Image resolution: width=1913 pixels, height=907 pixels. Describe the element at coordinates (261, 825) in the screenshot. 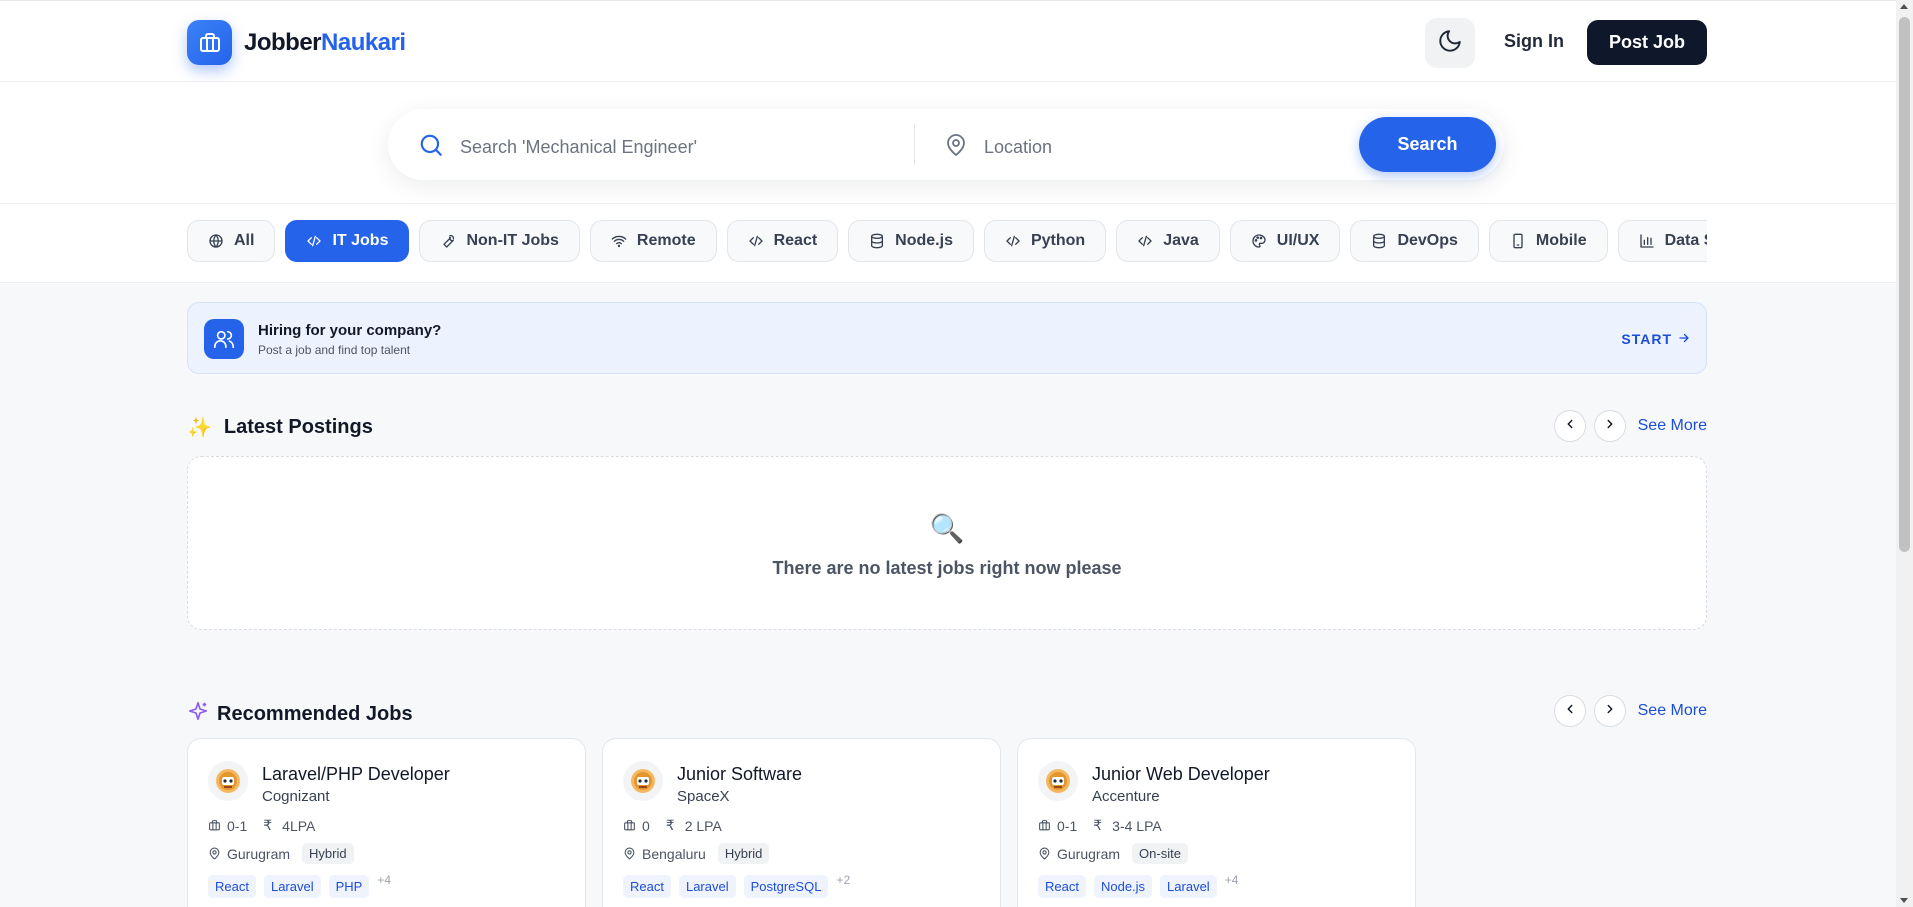

I see `job-meta: 0-1 ₹4LPA` at that location.